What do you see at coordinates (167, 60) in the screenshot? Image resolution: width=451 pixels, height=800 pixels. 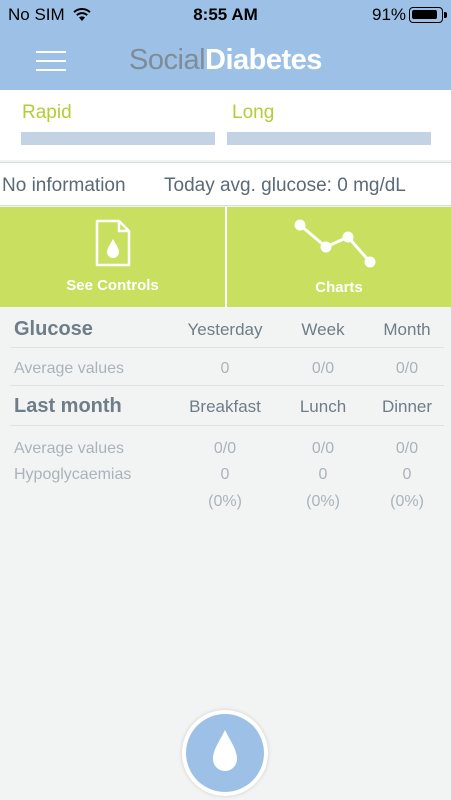 I see `logo-social: Social` at bounding box center [167, 60].